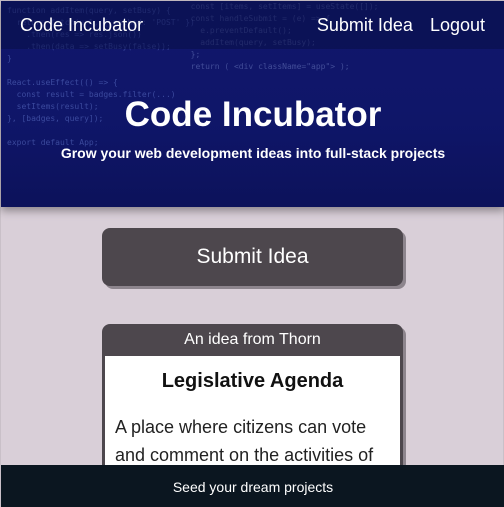 The image size is (504, 507). I want to click on nav-logout-link: Logout, so click(457, 25).